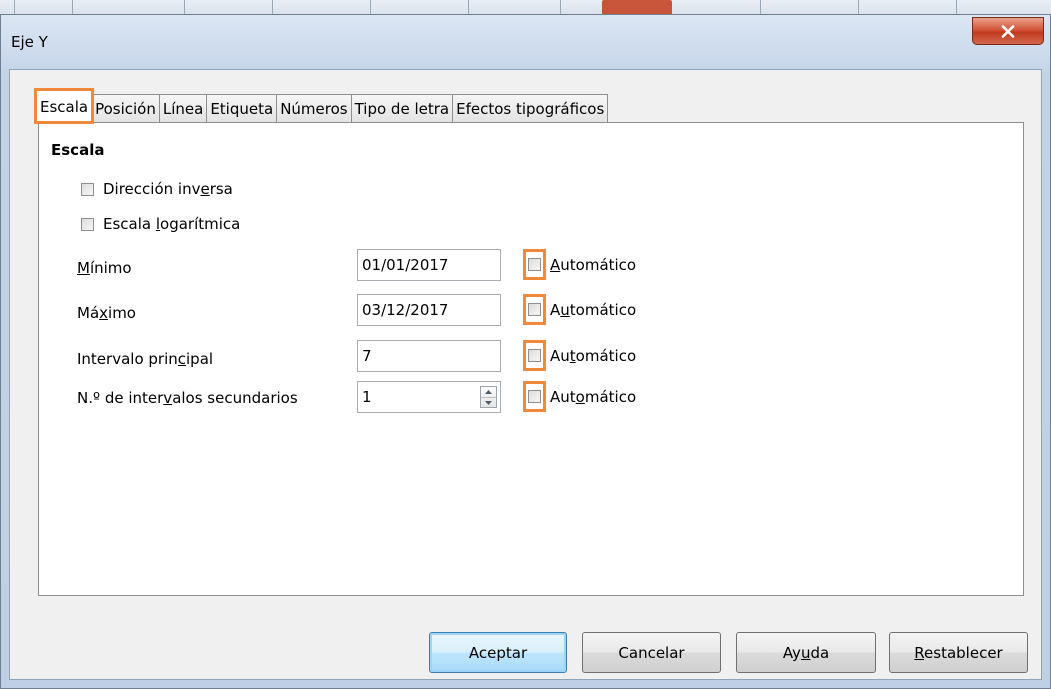 This screenshot has height=689, width=1051. Describe the element at coordinates (104, 268) in the screenshot. I see `minimum-label: Mínimo` at that location.